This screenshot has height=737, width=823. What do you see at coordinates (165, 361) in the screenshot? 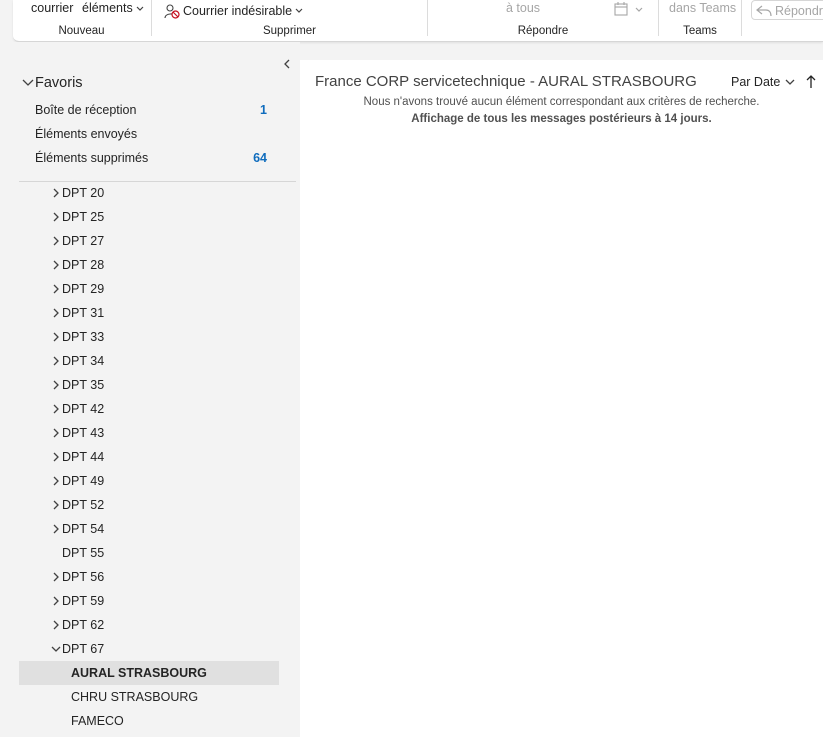
I see `folder-item: DPT 34` at bounding box center [165, 361].